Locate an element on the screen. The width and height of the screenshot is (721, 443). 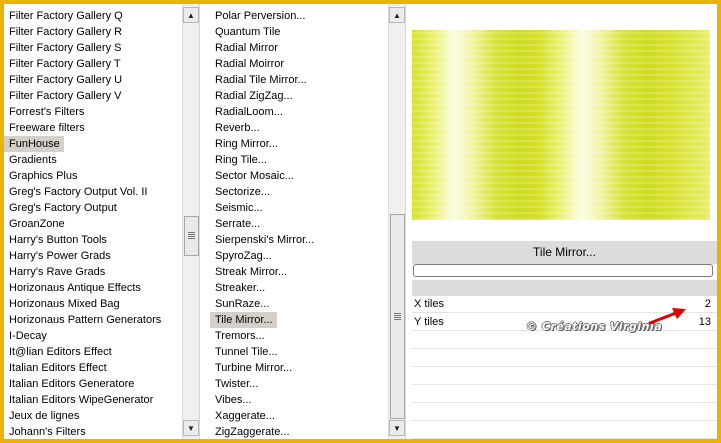
param-label: X tiles is located at coordinates (429, 304).